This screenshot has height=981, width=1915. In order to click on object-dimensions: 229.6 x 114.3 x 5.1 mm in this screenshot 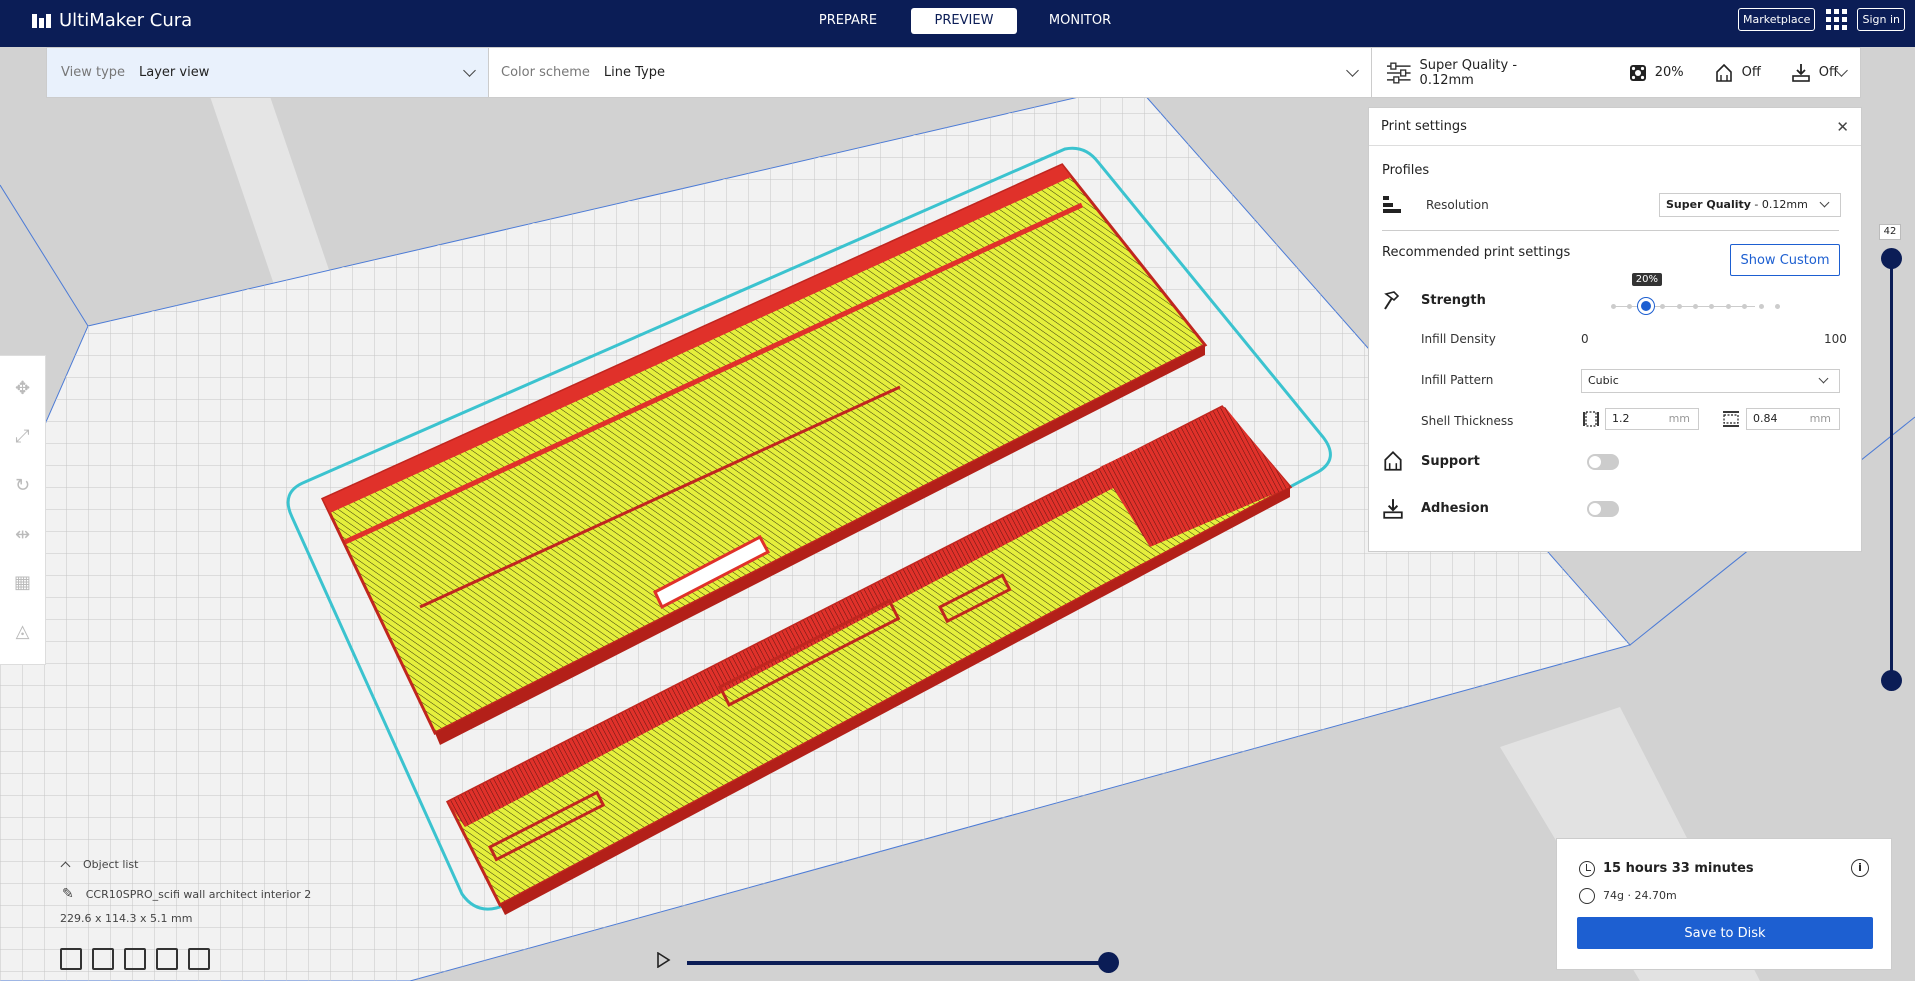, I will do `click(126, 918)`.